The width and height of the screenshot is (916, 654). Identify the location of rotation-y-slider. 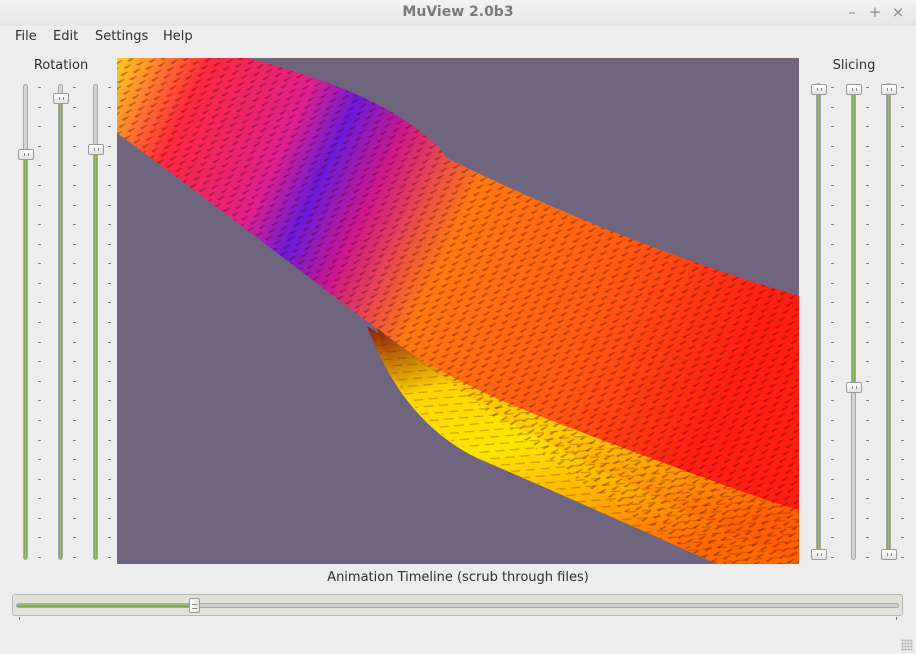
(61, 322).